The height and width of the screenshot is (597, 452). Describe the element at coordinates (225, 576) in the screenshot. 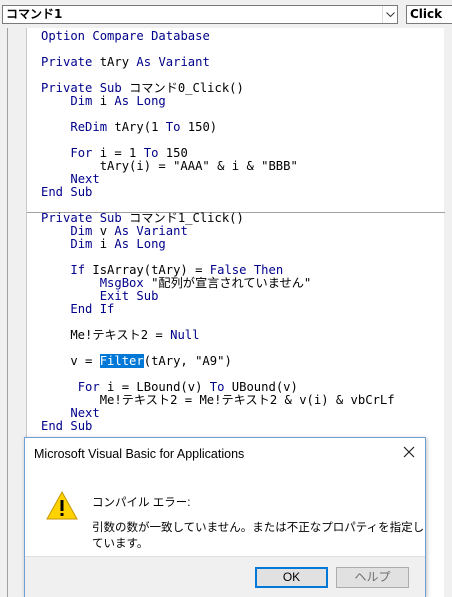

I see `dialog-button-bar: OK ヘルプ` at that location.